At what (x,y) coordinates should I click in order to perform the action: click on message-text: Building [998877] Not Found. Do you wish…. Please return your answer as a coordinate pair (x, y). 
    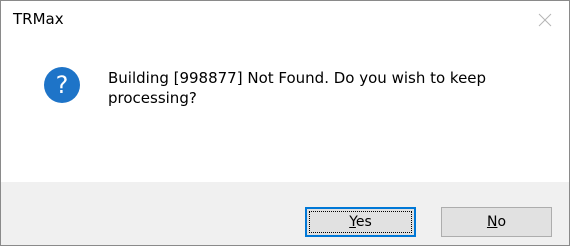
    Looking at the image, I should click on (297, 88).